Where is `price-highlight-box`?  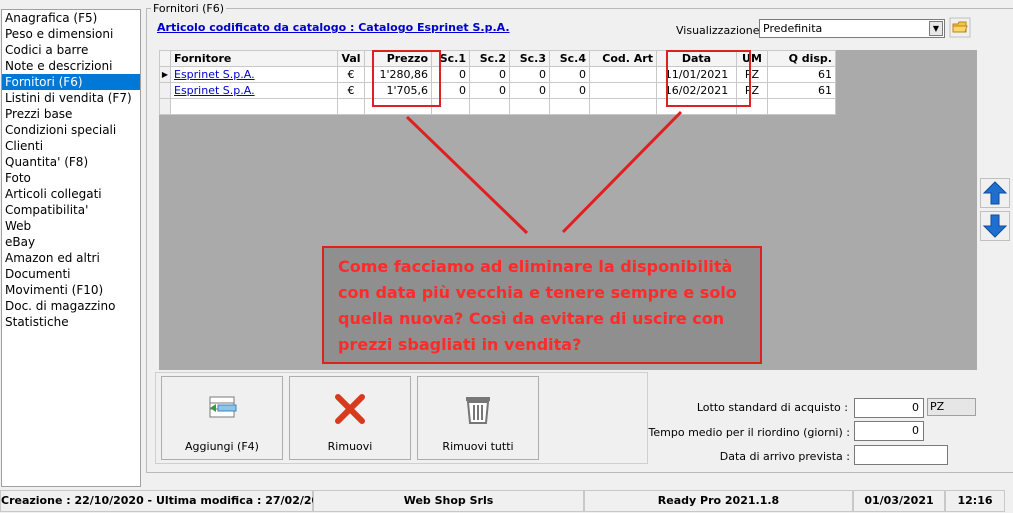
price-highlight-box is located at coordinates (406, 78).